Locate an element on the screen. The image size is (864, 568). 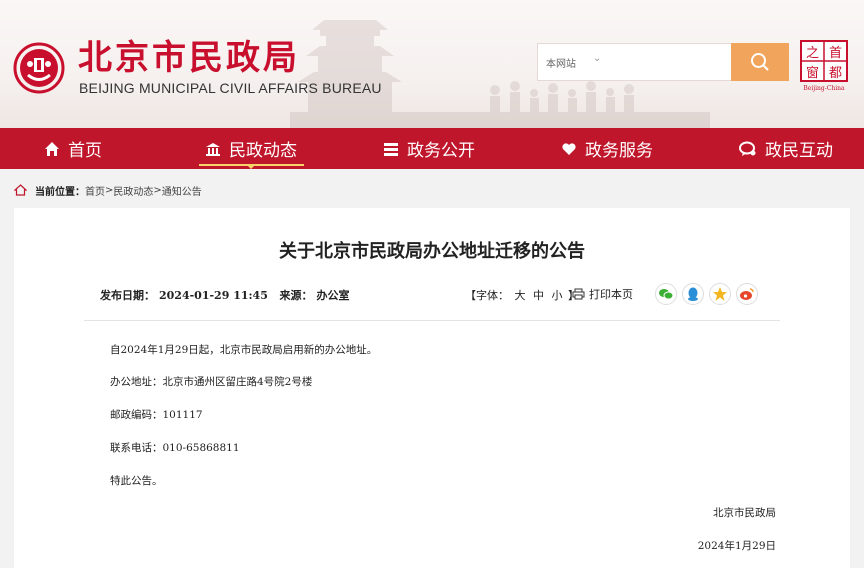
qq-icon is located at coordinates (693, 294).